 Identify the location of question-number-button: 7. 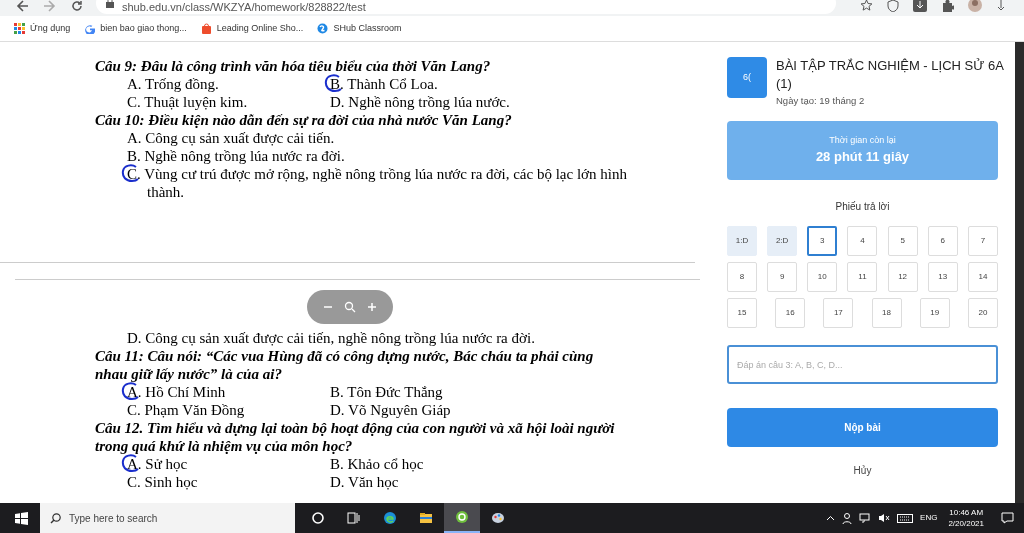
(982, 241).